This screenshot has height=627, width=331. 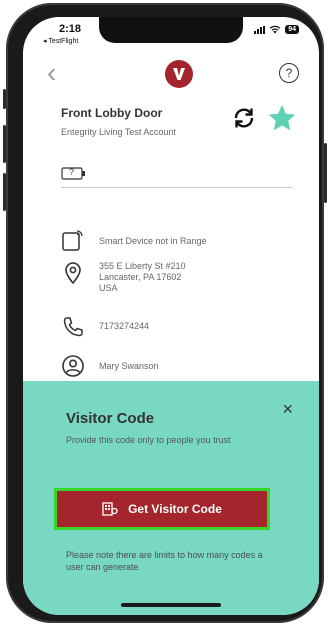 What do you see at coordinates (118, 132) in the screenshot?
I see `account-name: Entegrity Living Test Account` at bounding box center [118, 132].